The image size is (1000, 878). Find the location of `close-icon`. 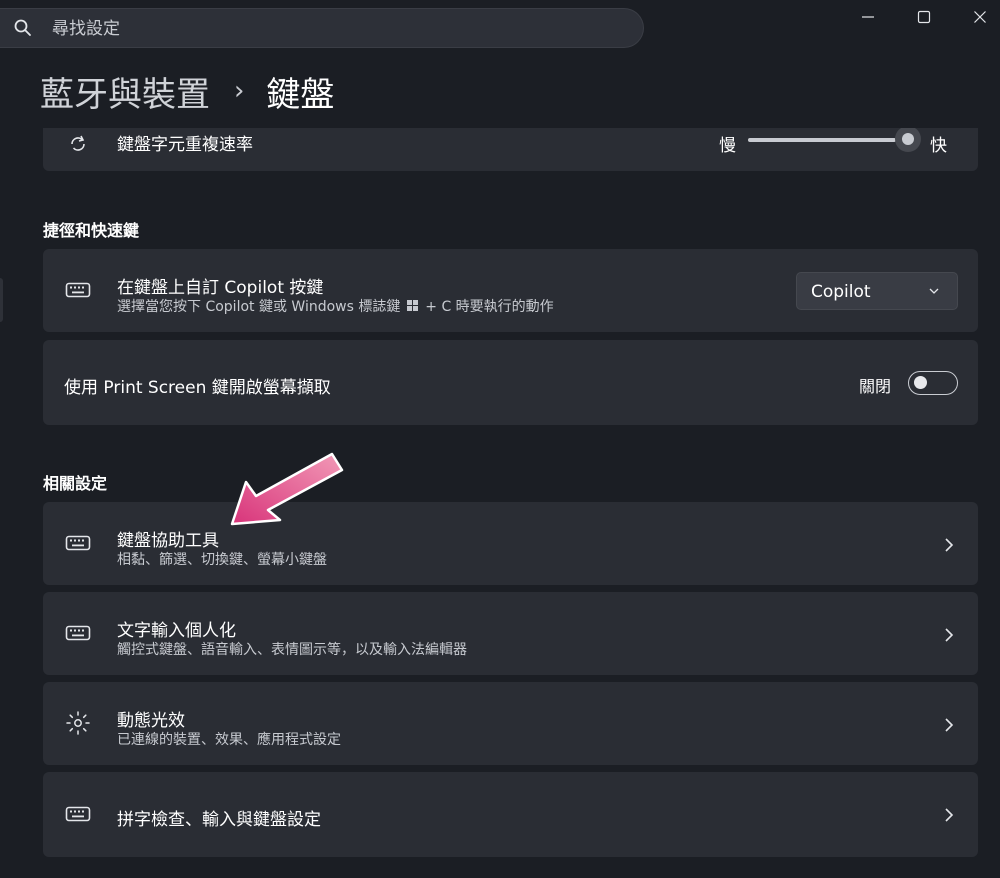

close-icon is located at coordinates (980, 17).